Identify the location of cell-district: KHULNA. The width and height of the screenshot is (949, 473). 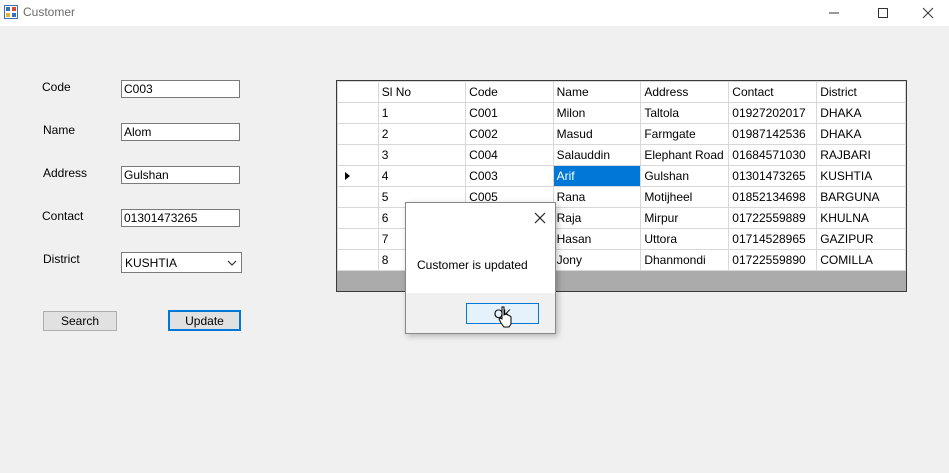
(861, 218).